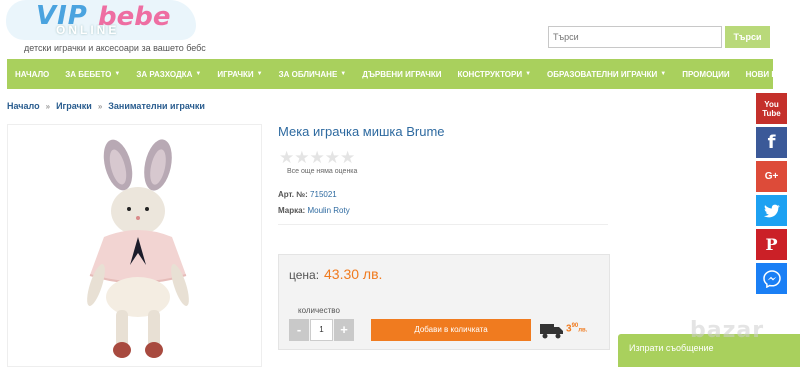 The image size is (800, 367). Describe the element at coordinates (321, 330) in the screenshot. I see `quantity-input: 1` at that location.